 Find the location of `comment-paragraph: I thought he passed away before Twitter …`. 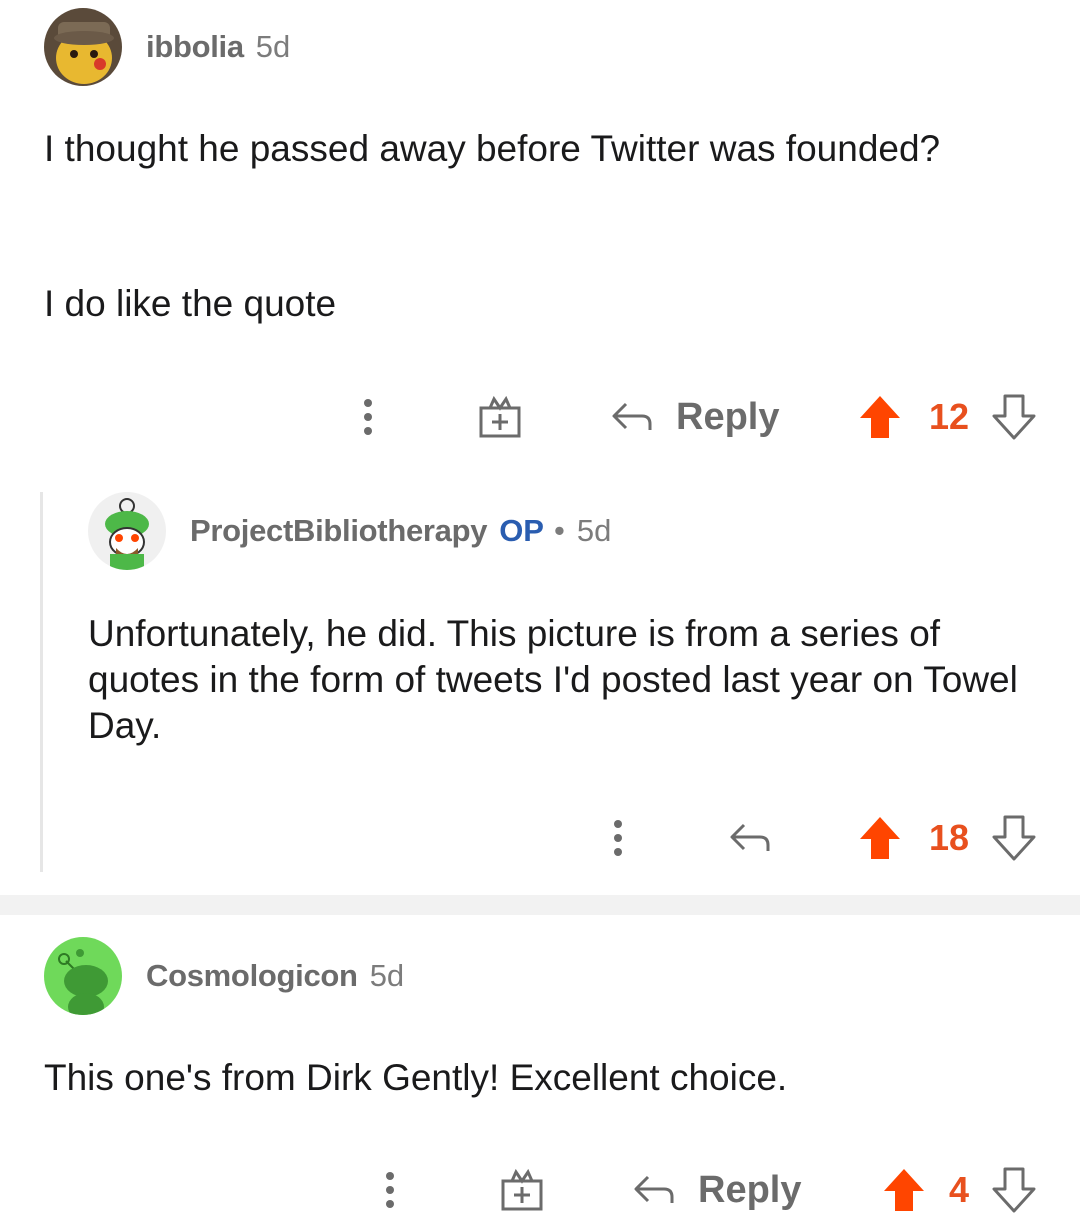

comment-paragraph: I thought he passed away before Twitter … is located at coordinates (492, 148).